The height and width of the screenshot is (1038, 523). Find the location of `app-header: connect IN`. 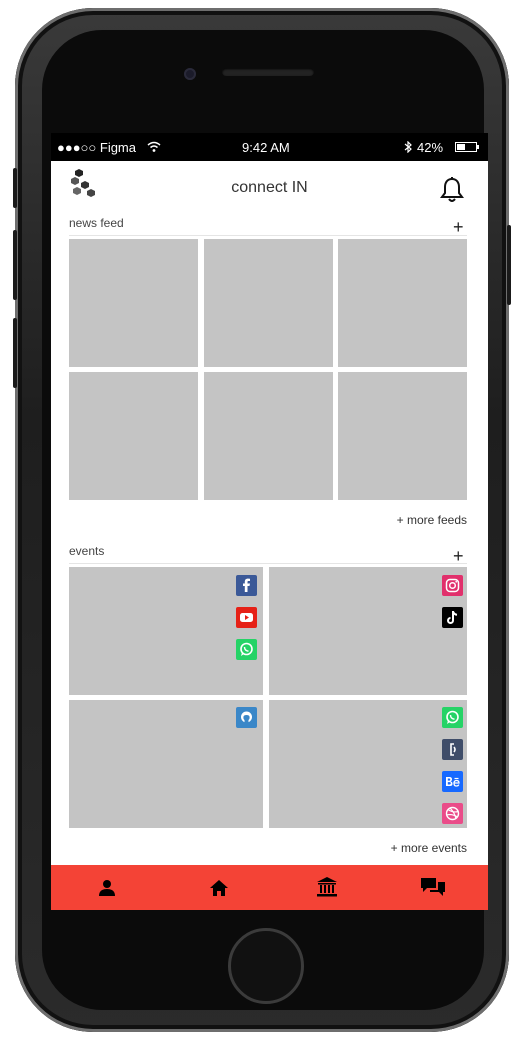

app-header: connect IN is located at coordinates (269, 186).